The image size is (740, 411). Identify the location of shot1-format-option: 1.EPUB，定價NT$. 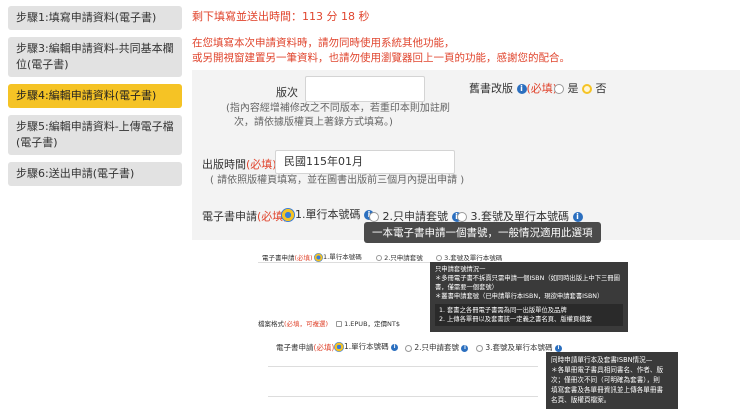
(368, 323).